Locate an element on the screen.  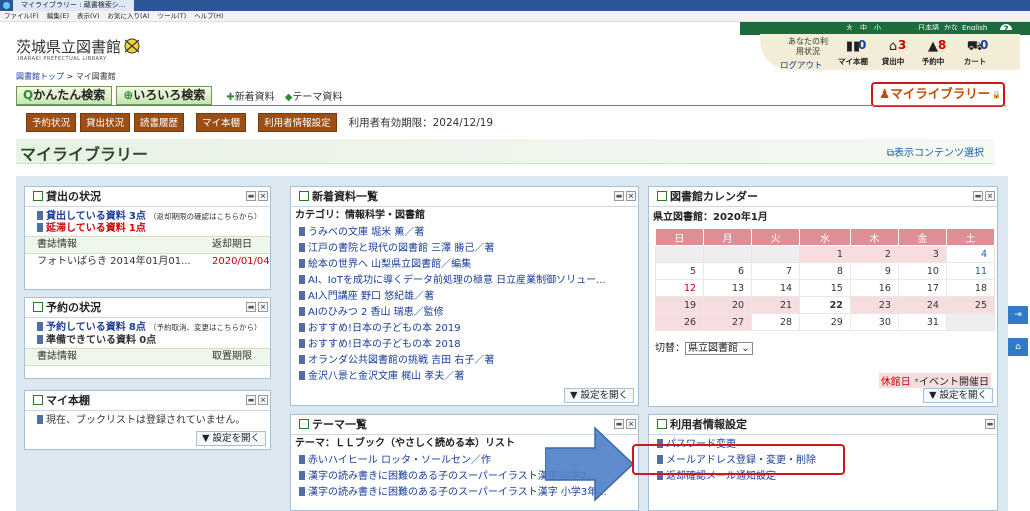
ready-items-row: 準備できている資料 0点 is located at coordinates (147, 341).